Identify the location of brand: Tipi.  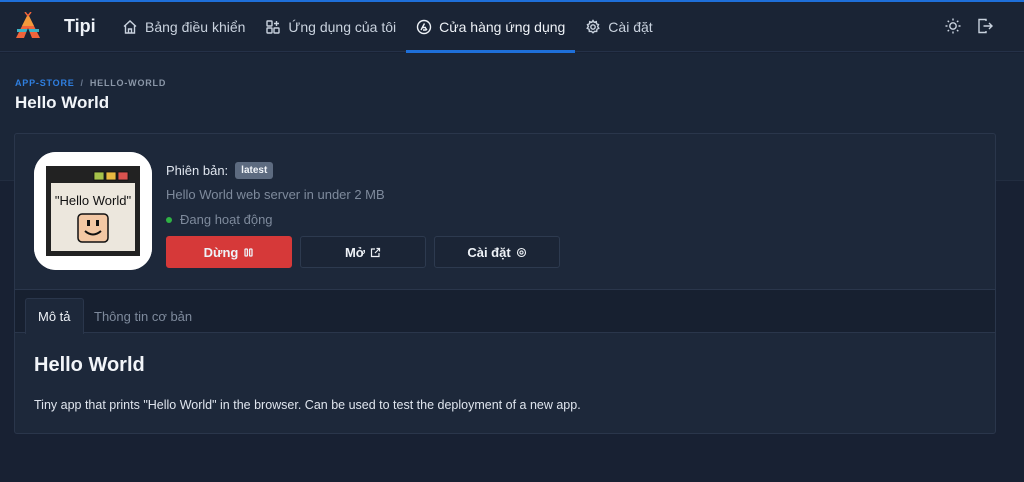
(55, 26).